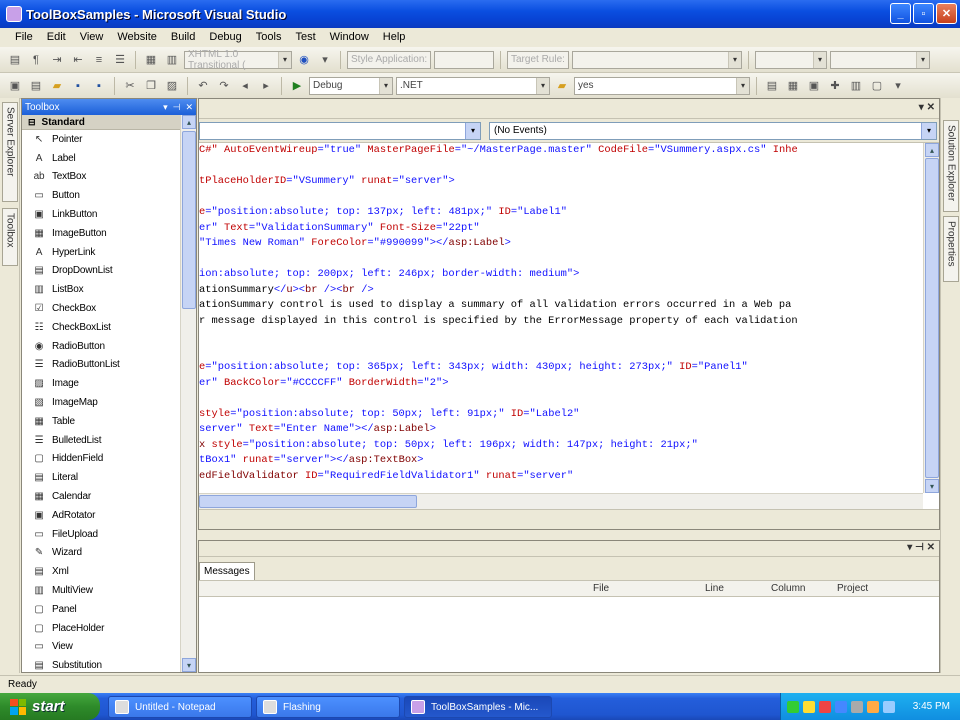 The width and height of the screenshot is (960, 720). I want to click on toolbox-item-pointer: ↖ Pointer, so click(102, 139).